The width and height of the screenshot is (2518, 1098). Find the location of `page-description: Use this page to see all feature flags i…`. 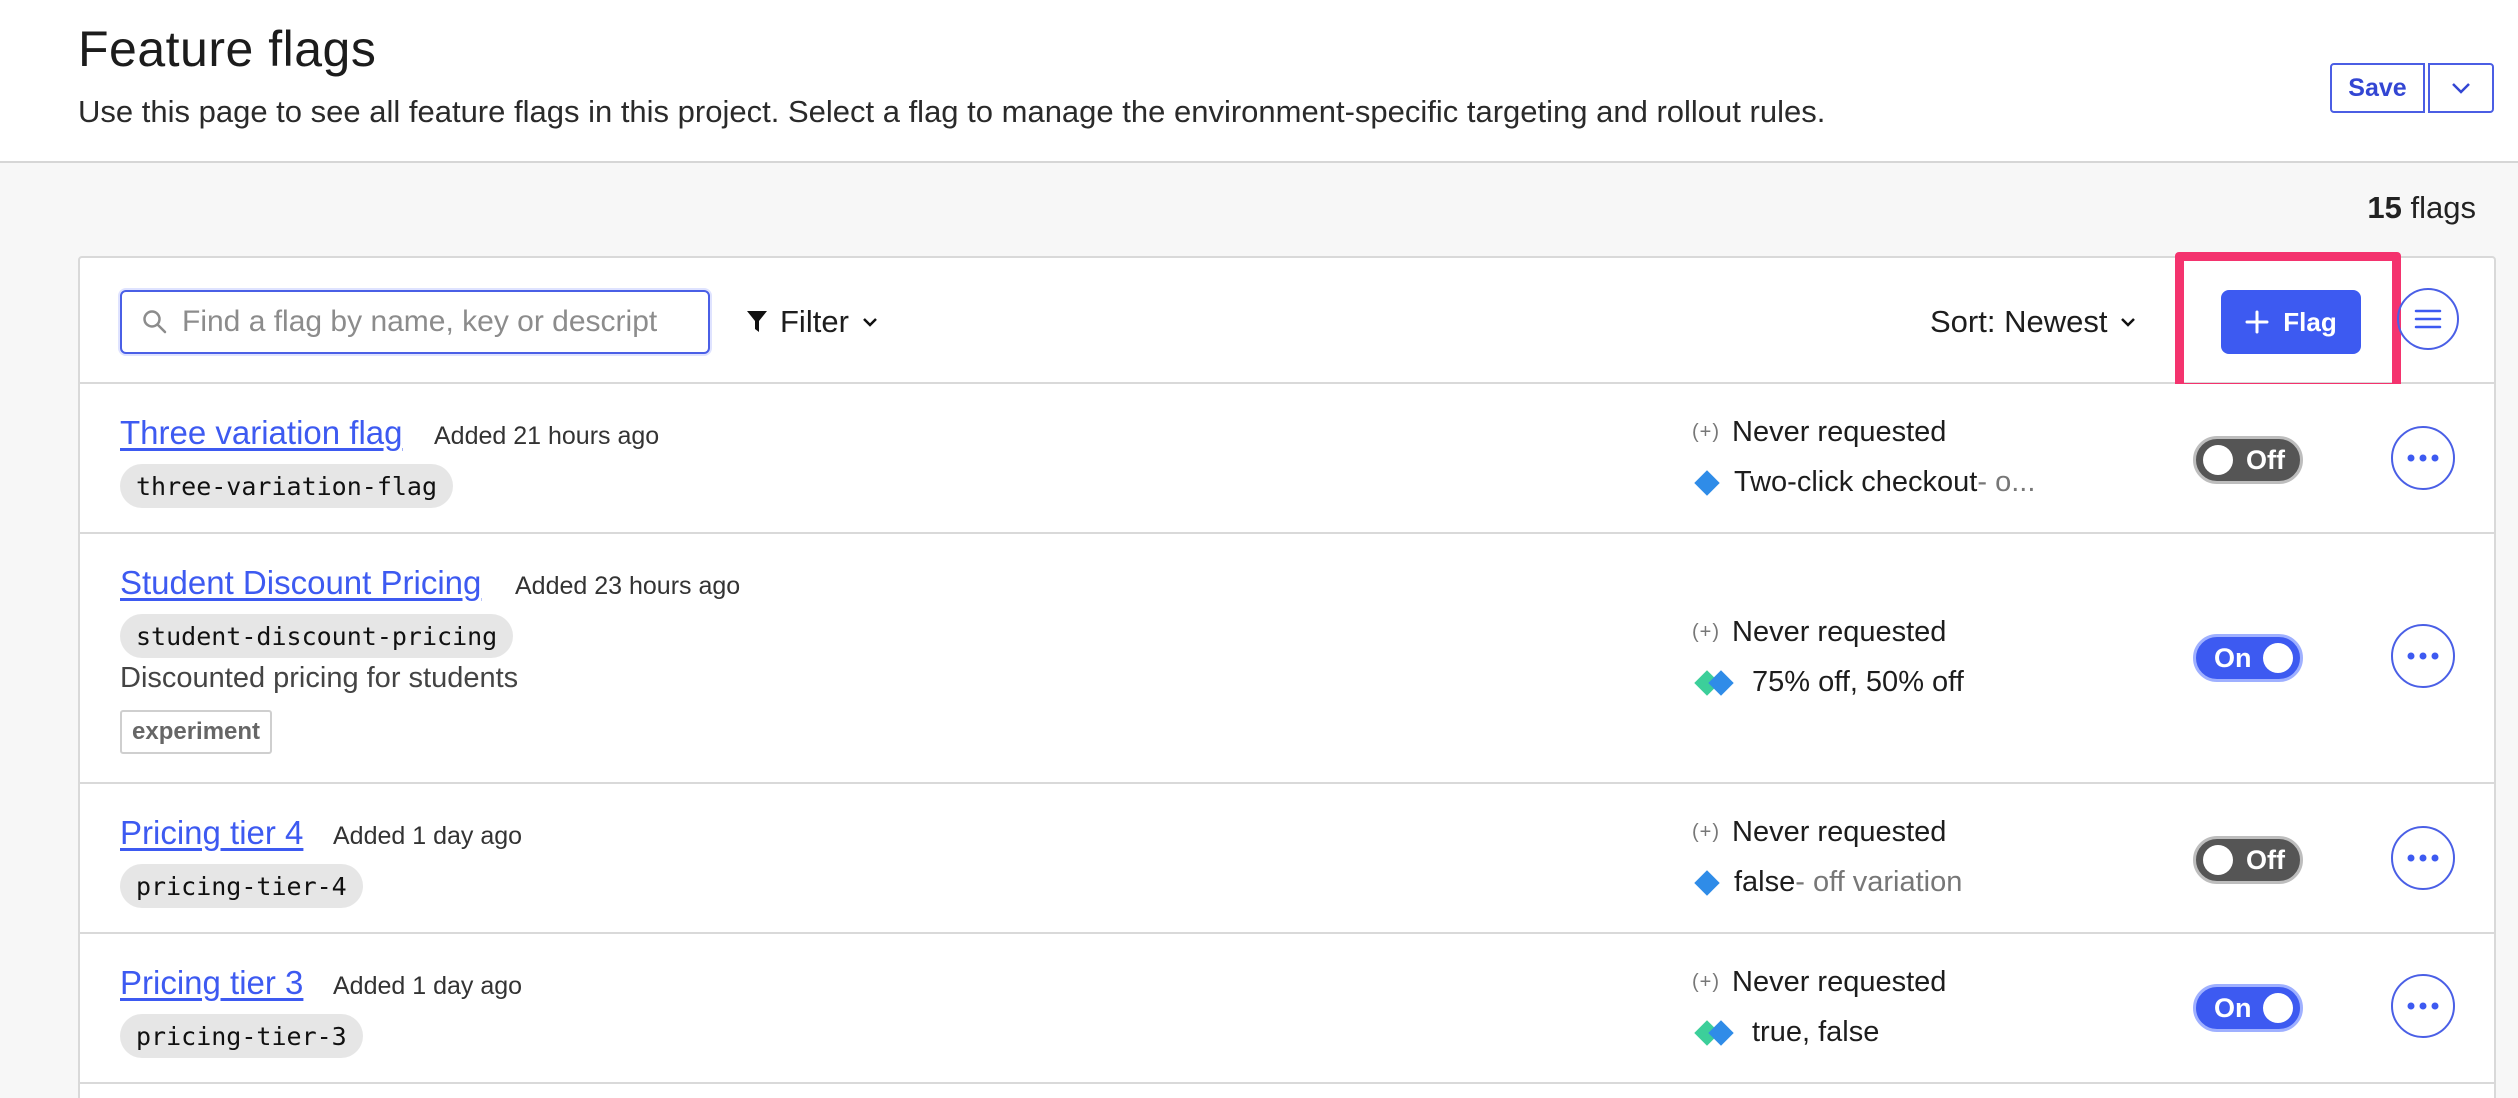

page-description: Use this page to see all feature flags i… is located at coordinates (952, 111).